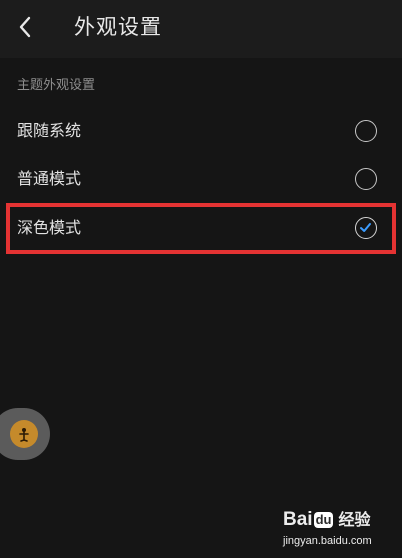 The image size is (402, 558). What do you see at coordinates (201, 29) in the screenshot?
I see `top-bar: 外观设置` at bounding box center [201, 29].